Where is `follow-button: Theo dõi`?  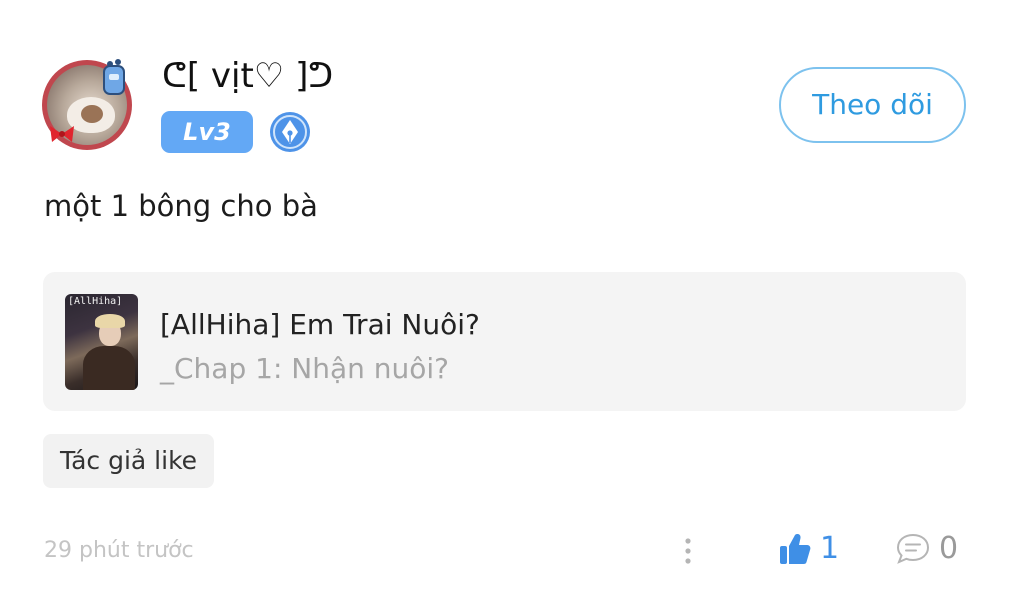
follow-button: Theo dõi is located at coordinates (872, 105).